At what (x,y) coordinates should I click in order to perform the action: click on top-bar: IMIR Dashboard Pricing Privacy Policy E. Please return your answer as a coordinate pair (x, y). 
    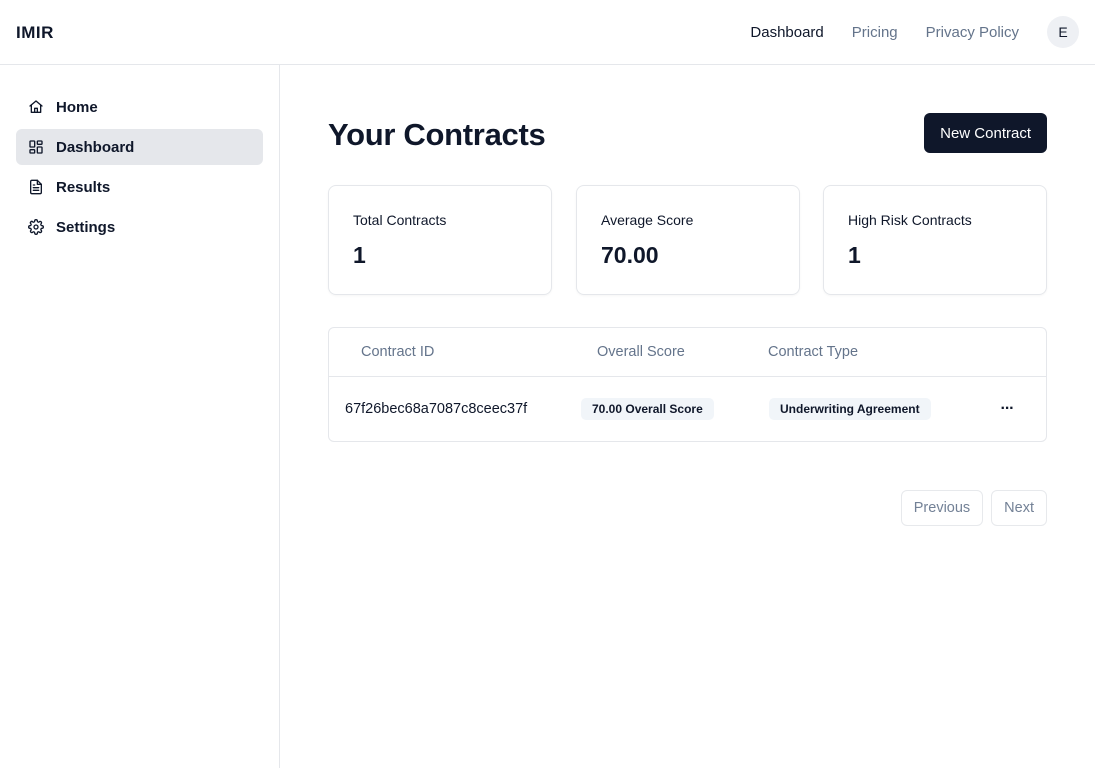
    Looking at the image, I should click on (547, 32).